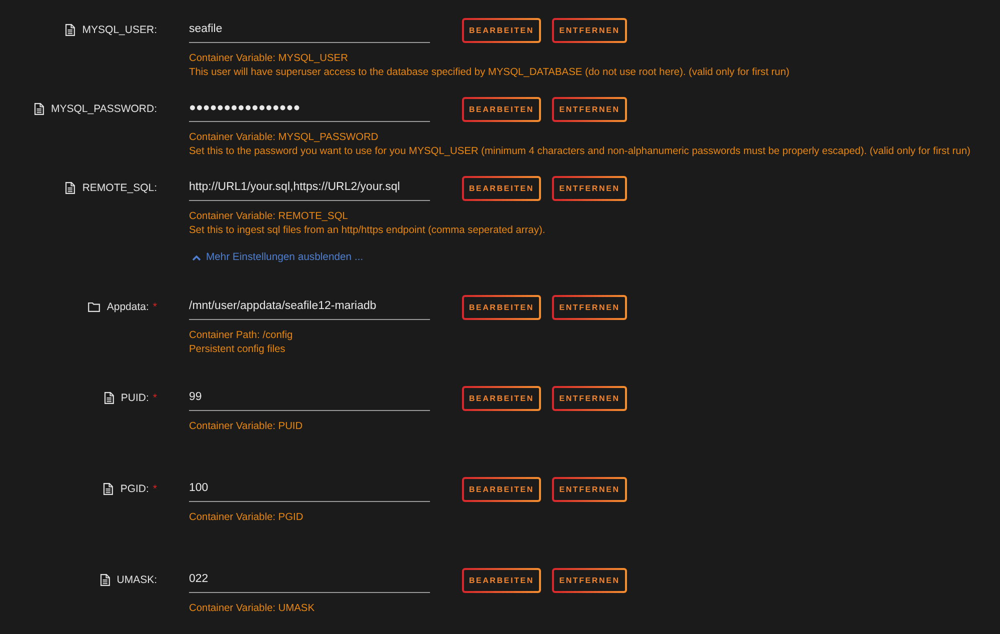  I want to click on description-text: Set this to the password you want to use for you MYSQL_USER (minimum 4 characters and non-alphanumeric passwords must be properly escaped). (valid only for first run), so click(579, 152).